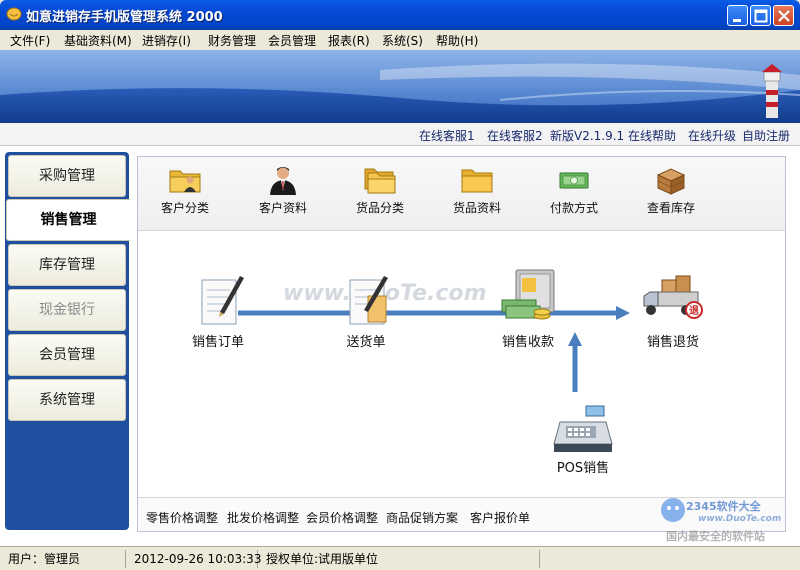 This screenshot has width=800, height=570. I want to click on flow-sales-return: 退 销售退货, so click(673, 309).